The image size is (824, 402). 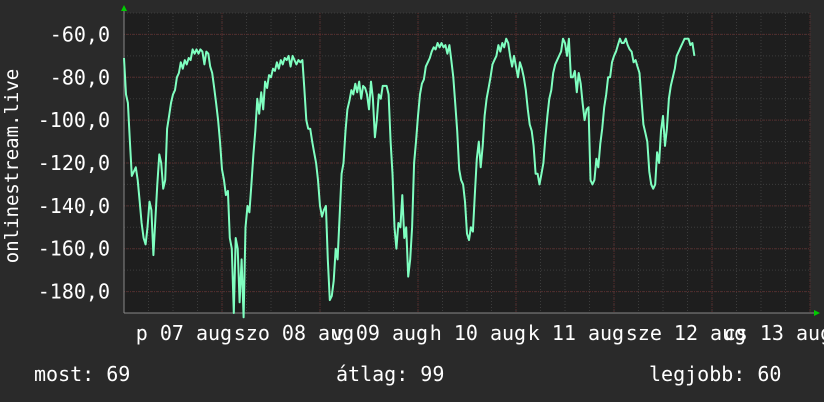 What do you see at coordinates (817, 313) in the screenshot?
I see `x-axis-arrow` at bounding box center [817, 313].